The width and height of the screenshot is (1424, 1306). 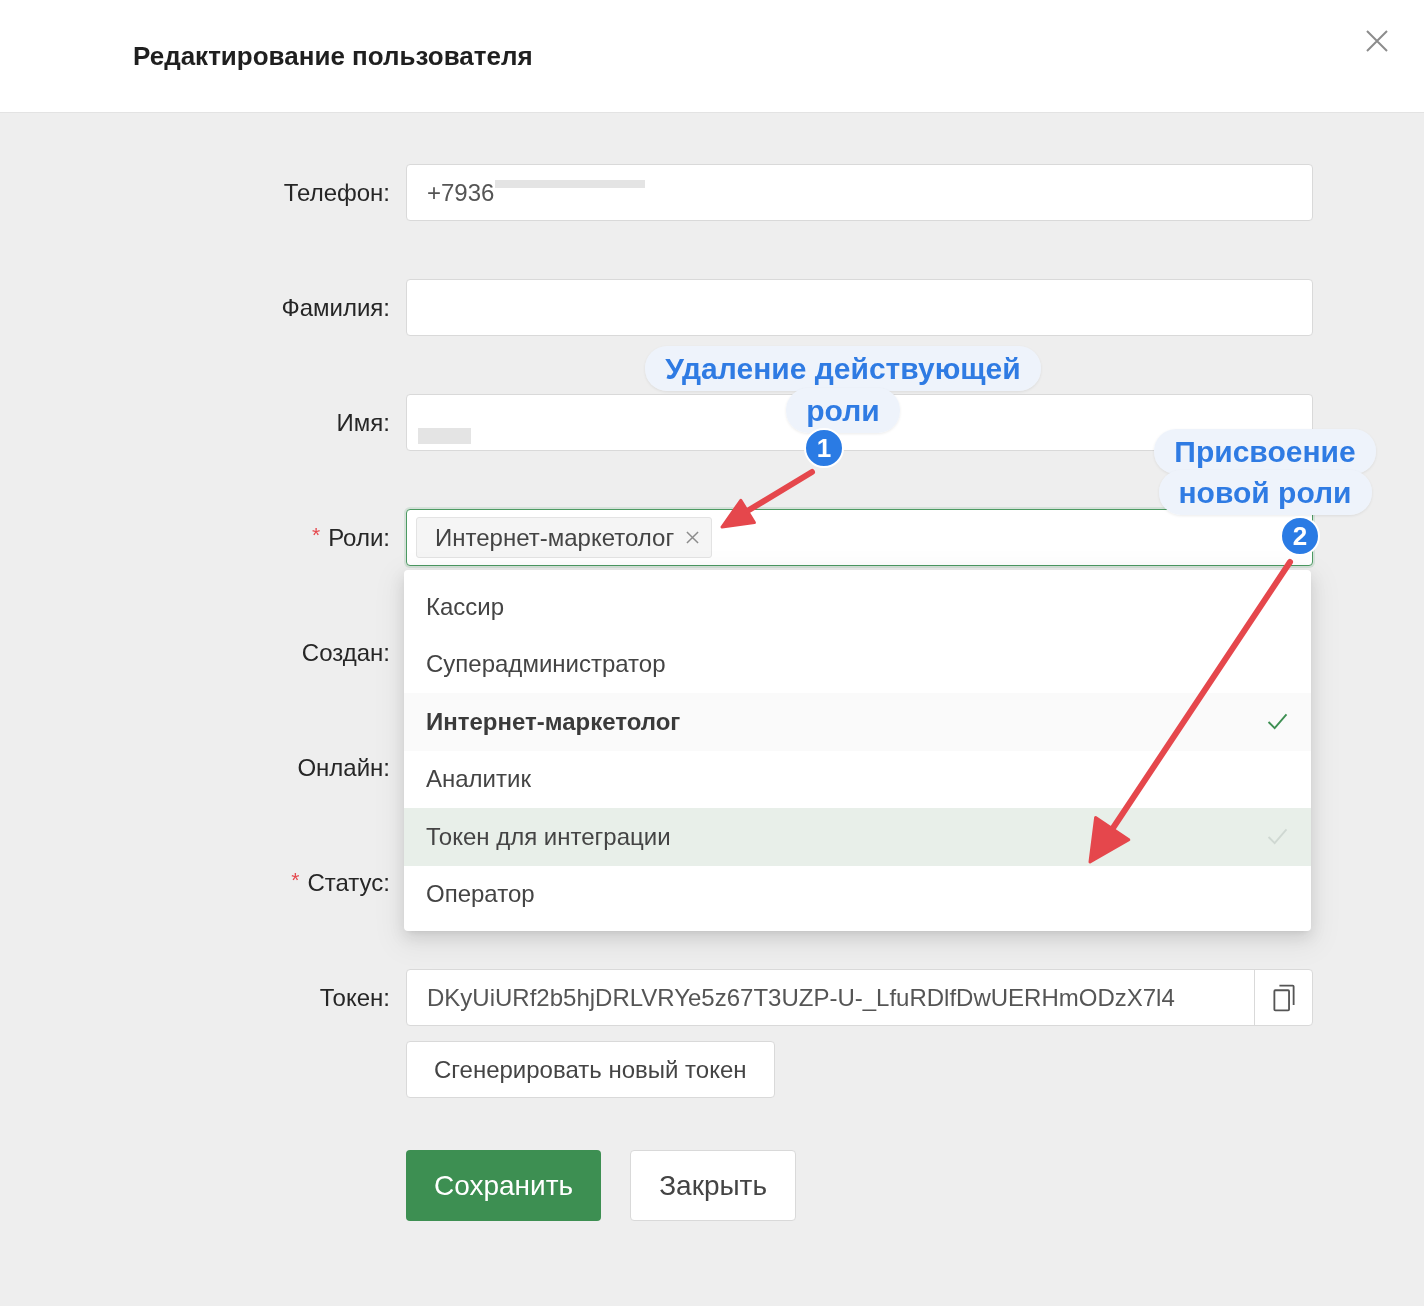 What do you see at coordinates (348, 882) in the screenshot?
I see `field-label: Статус:` at bounding box center [348, 882].